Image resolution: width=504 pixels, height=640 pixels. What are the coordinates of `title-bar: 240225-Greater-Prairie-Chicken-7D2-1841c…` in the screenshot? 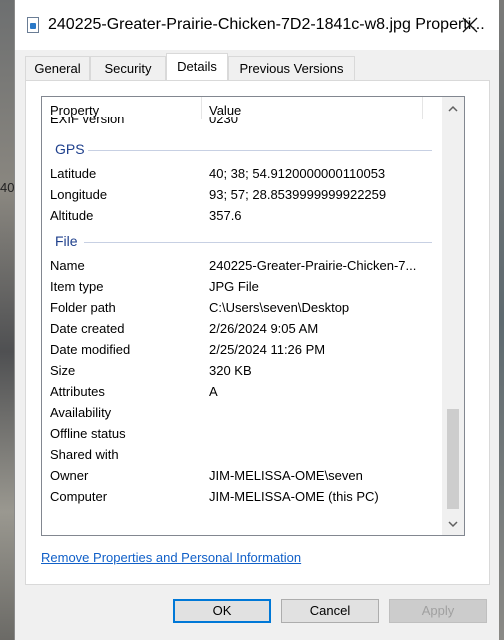 It's located at (257, 25).